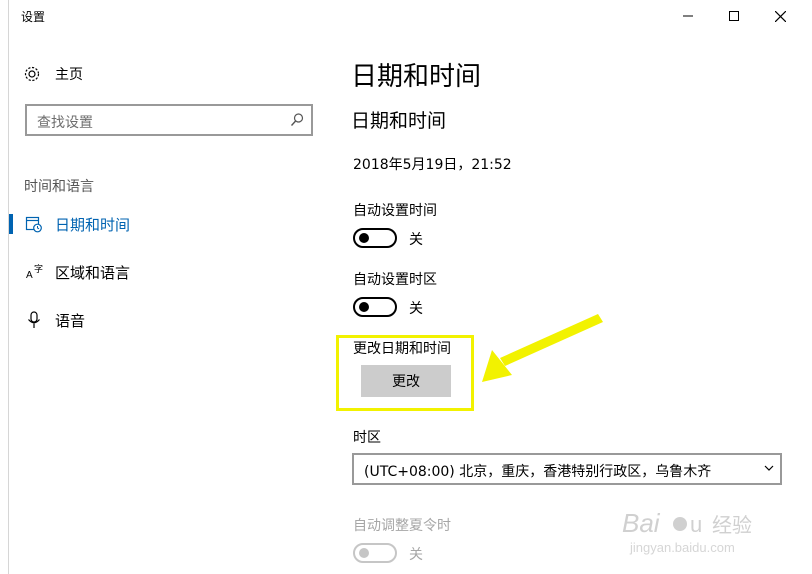 The height and width of the screenshot is (574, 812). Describe the element at coordinates (641, 523) in the screenshot. I see `svg-text: Bai` at that location.